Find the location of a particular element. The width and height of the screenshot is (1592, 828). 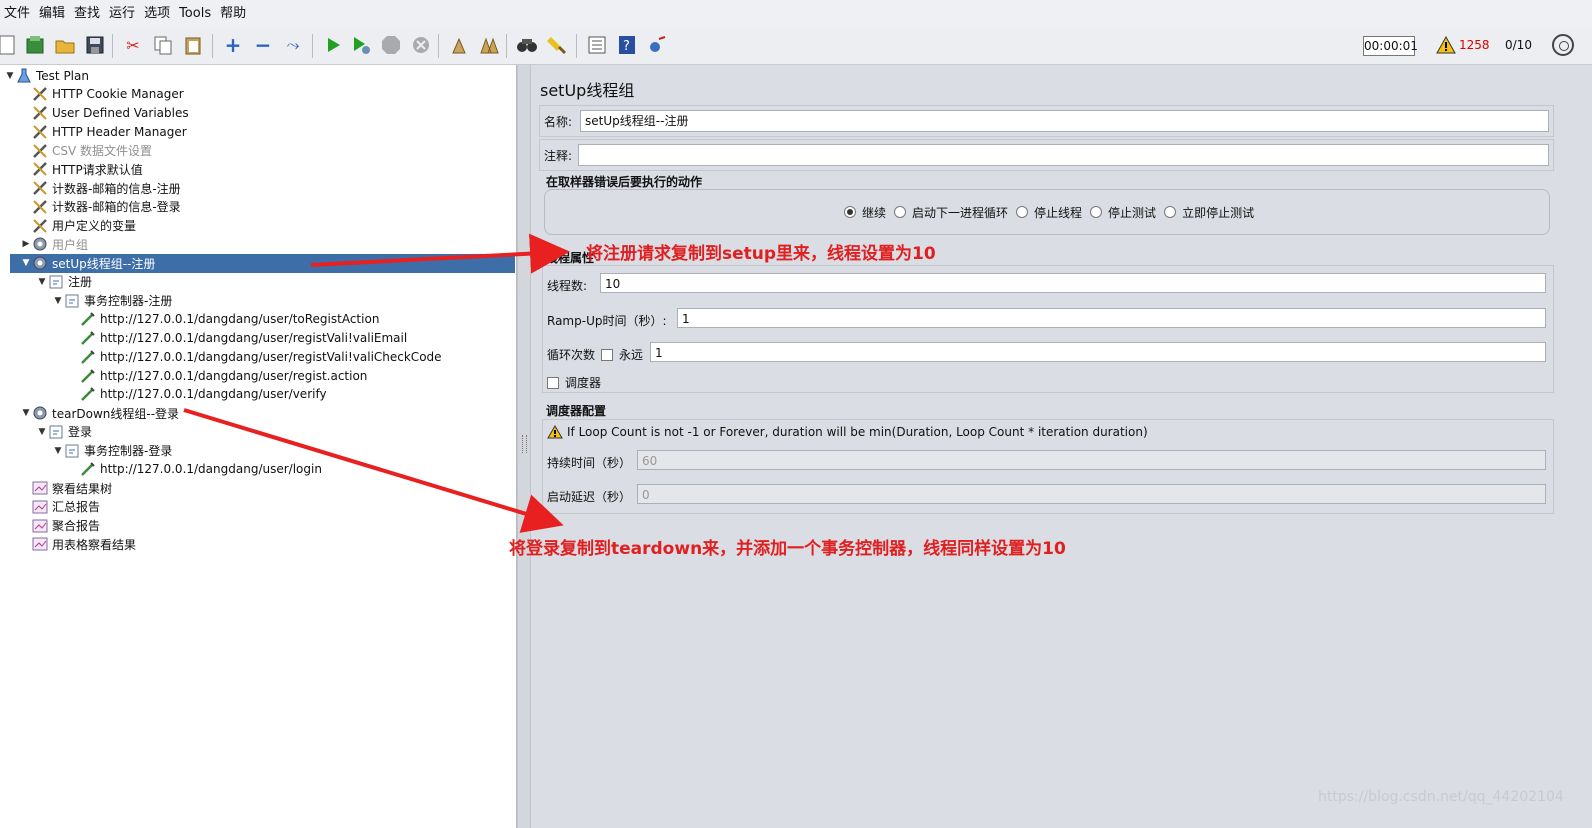

watermark: https://blog.csdn.net/qq_44202104 is located at coordinates (1441, 797).